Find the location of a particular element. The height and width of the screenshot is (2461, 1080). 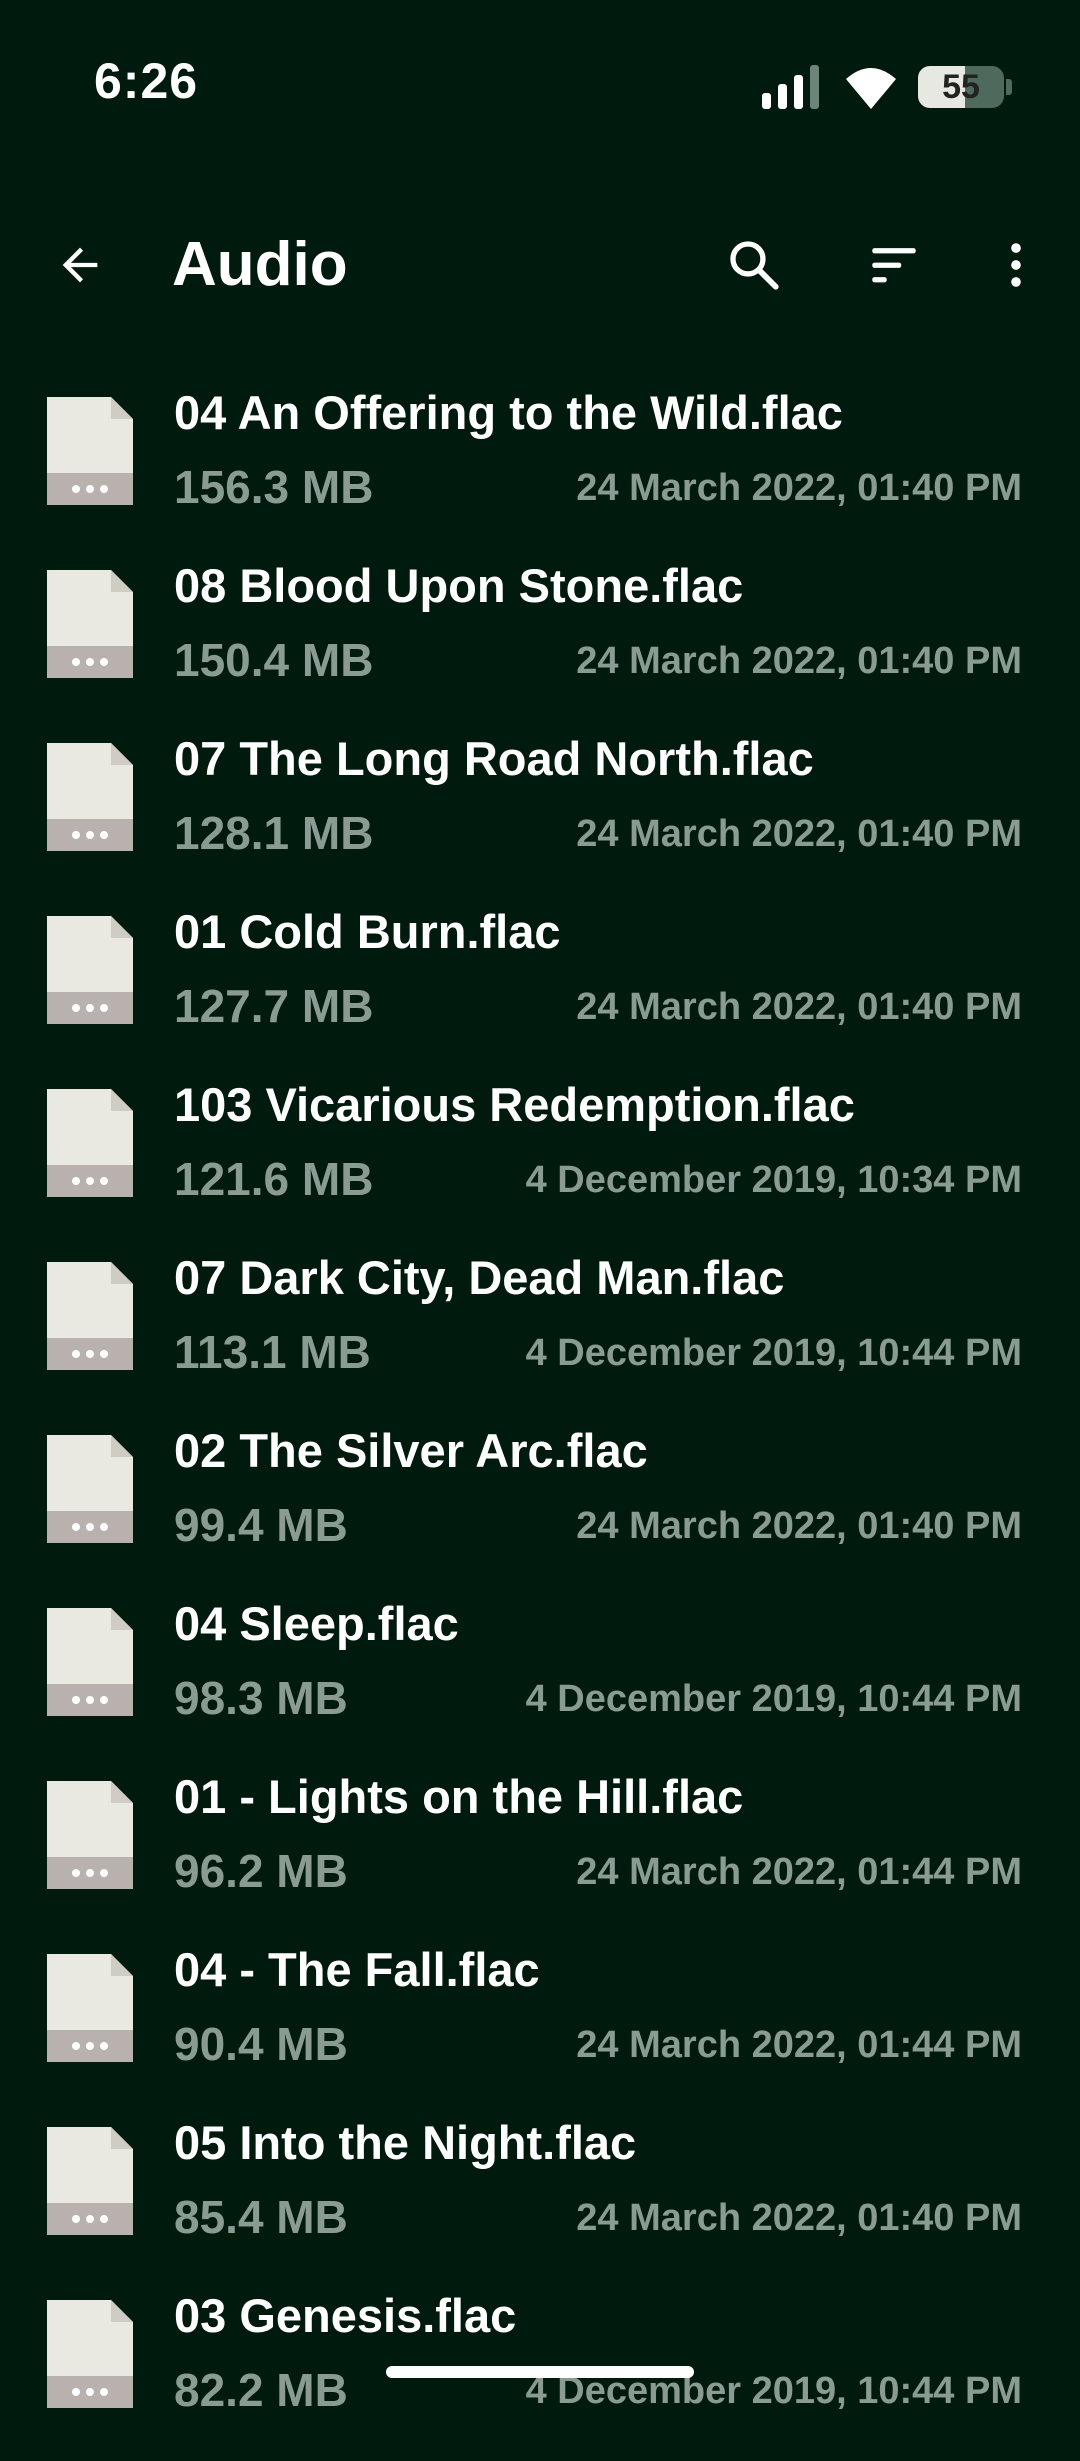

file-size: 99.4 MB is located at coordinates (261, 1525).